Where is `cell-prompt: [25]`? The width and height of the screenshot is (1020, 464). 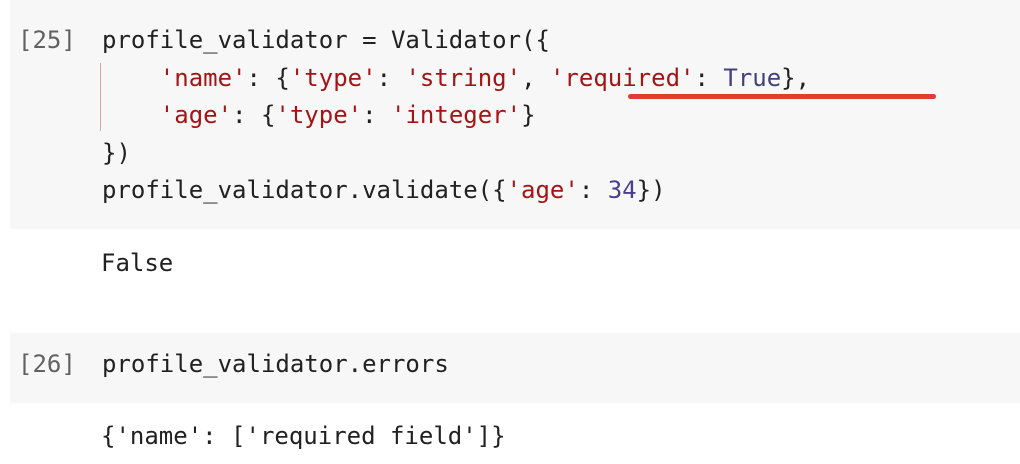
cell-prompt: [25] is located at coordinates (47, 40).